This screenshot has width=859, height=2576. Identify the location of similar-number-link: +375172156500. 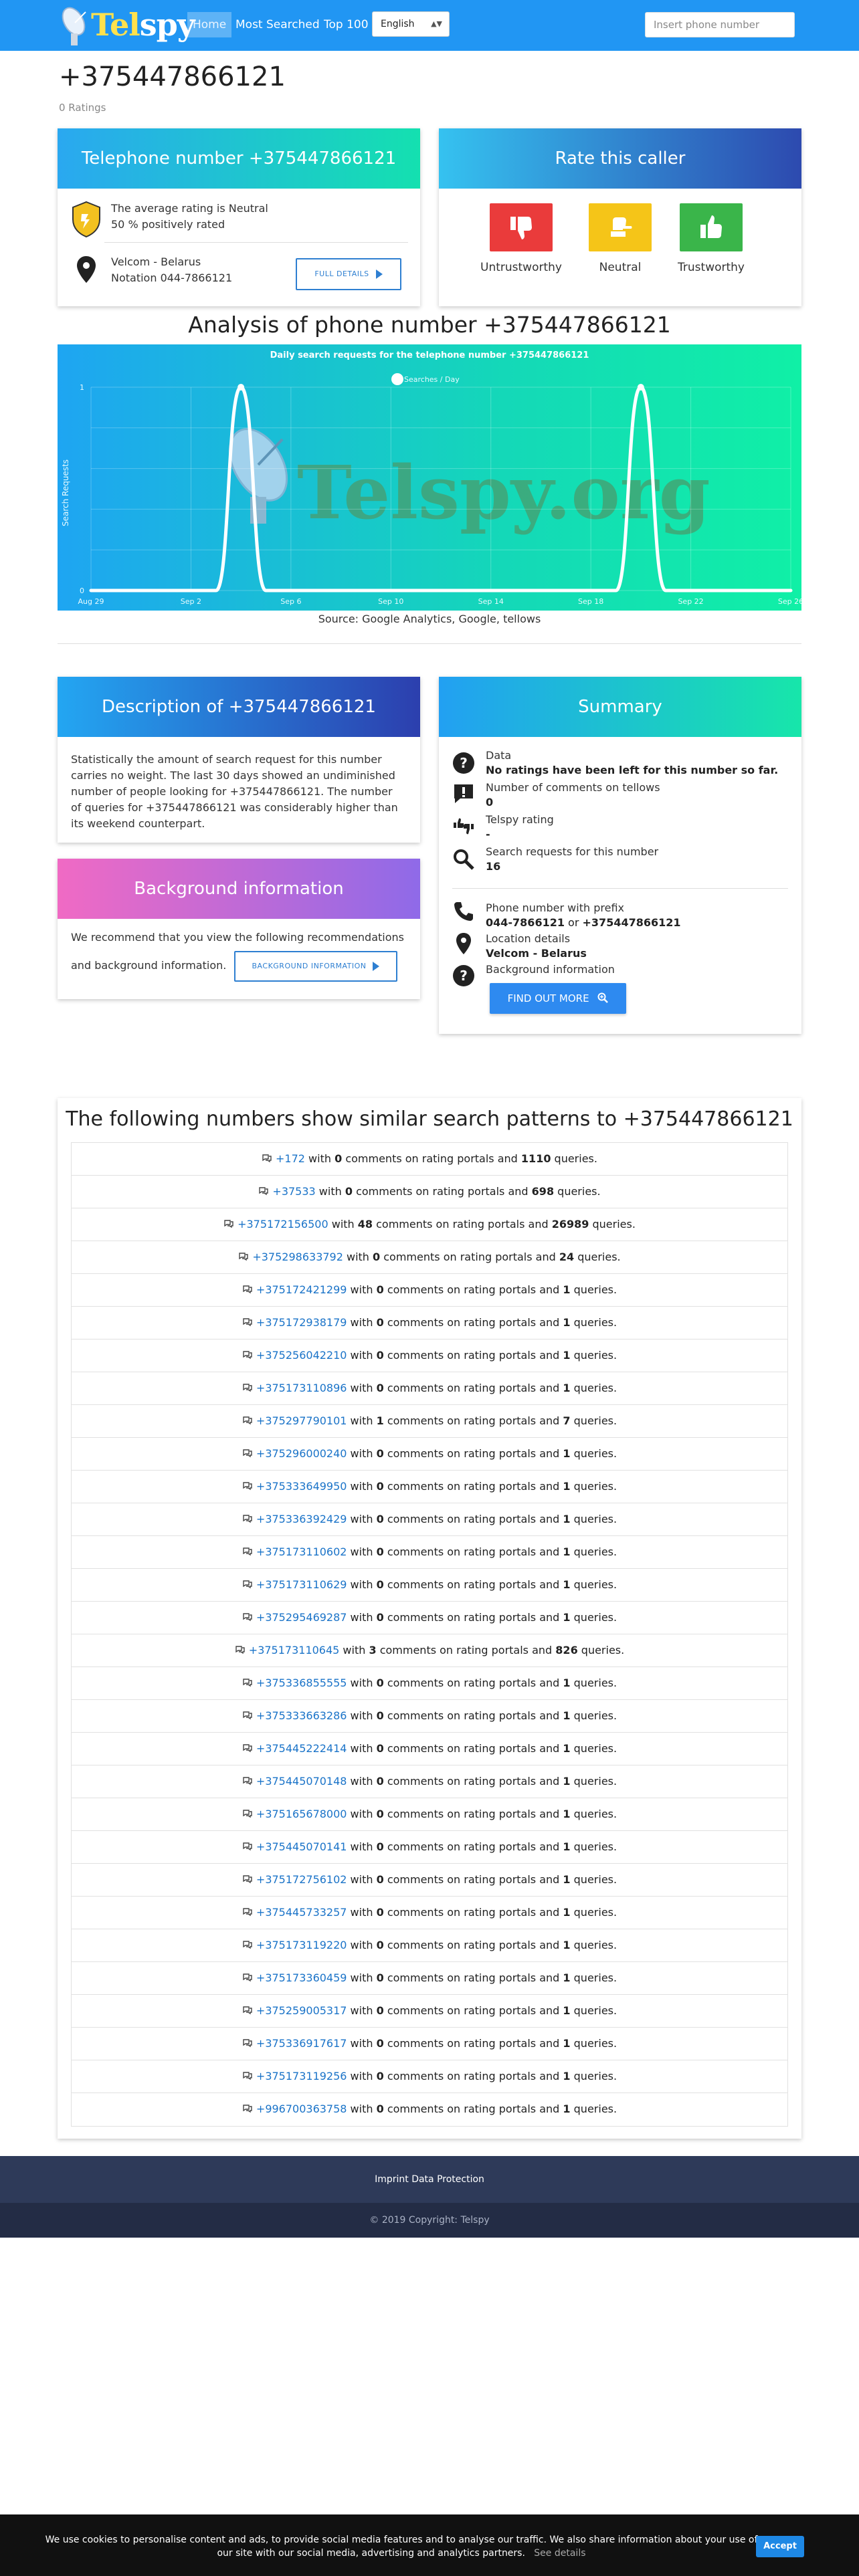
(282, 1224).